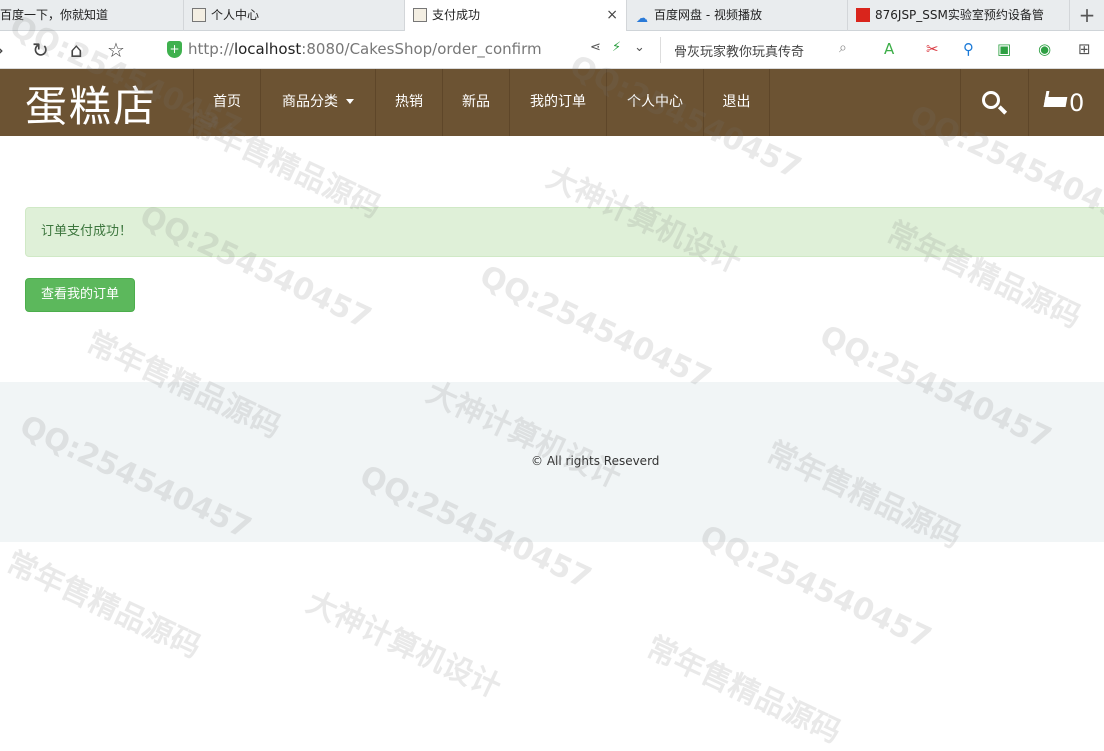 Image resolution: width=1104 pixels, height=751 pixels. I want to click on share-icon: ⋖, so click(595, 47).